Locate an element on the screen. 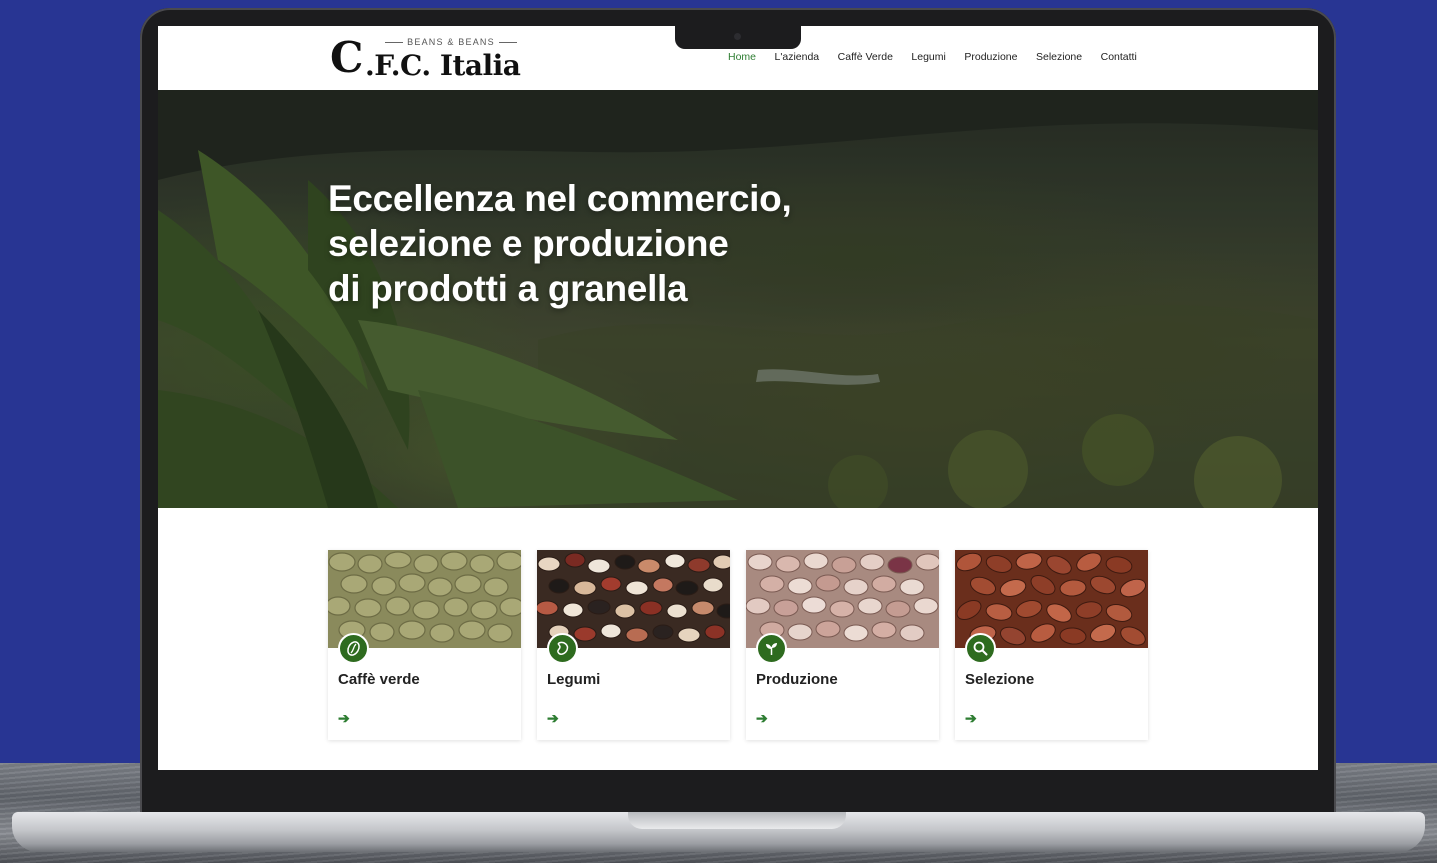  brand-logo: C BEANS & BEANS .F.C. Italia is located at coordinates (430, 59).